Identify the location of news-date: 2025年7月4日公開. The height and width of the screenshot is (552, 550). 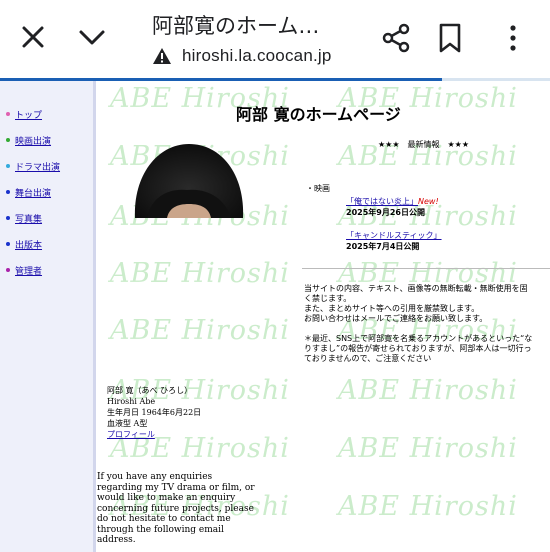
(383, 246).